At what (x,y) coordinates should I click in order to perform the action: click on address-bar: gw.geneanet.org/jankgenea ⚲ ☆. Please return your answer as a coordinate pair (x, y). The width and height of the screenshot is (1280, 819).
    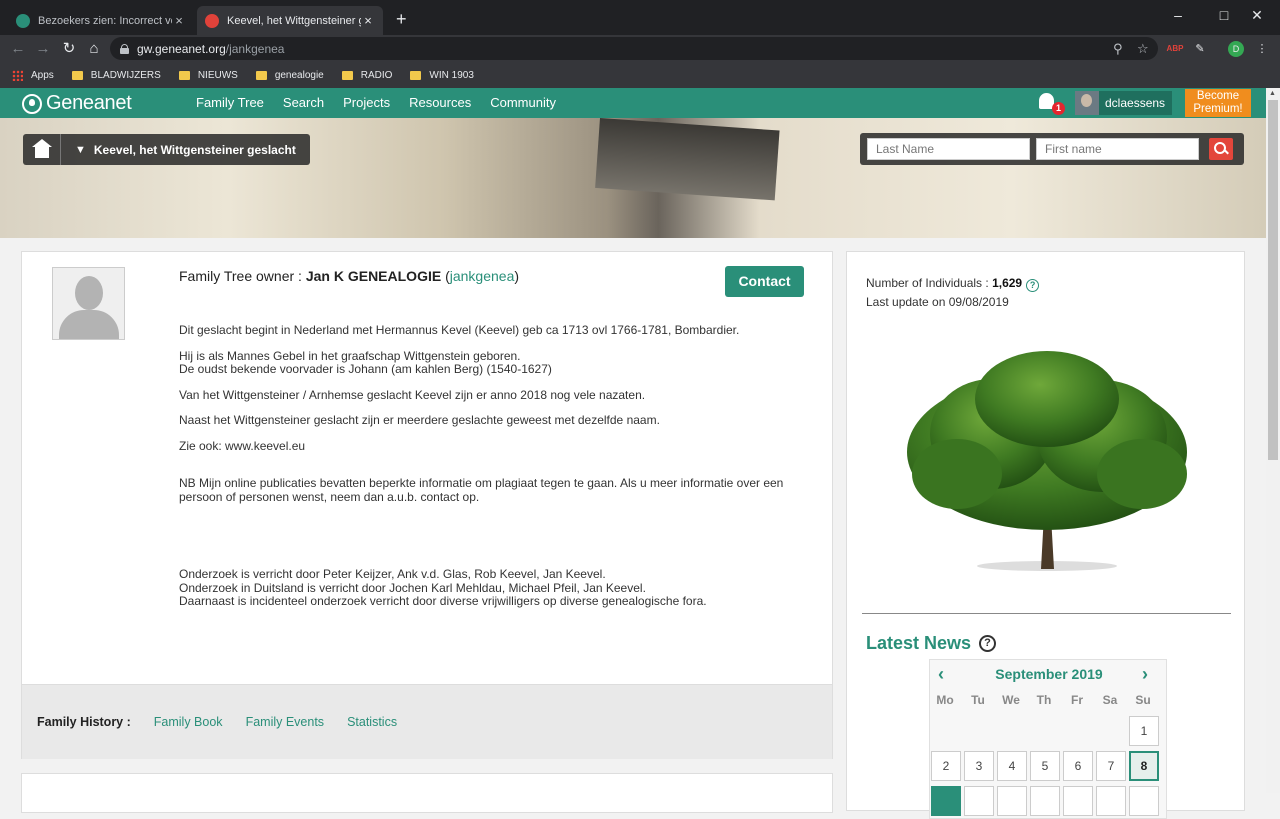
    Looking at the image, I should click on (634, 48).